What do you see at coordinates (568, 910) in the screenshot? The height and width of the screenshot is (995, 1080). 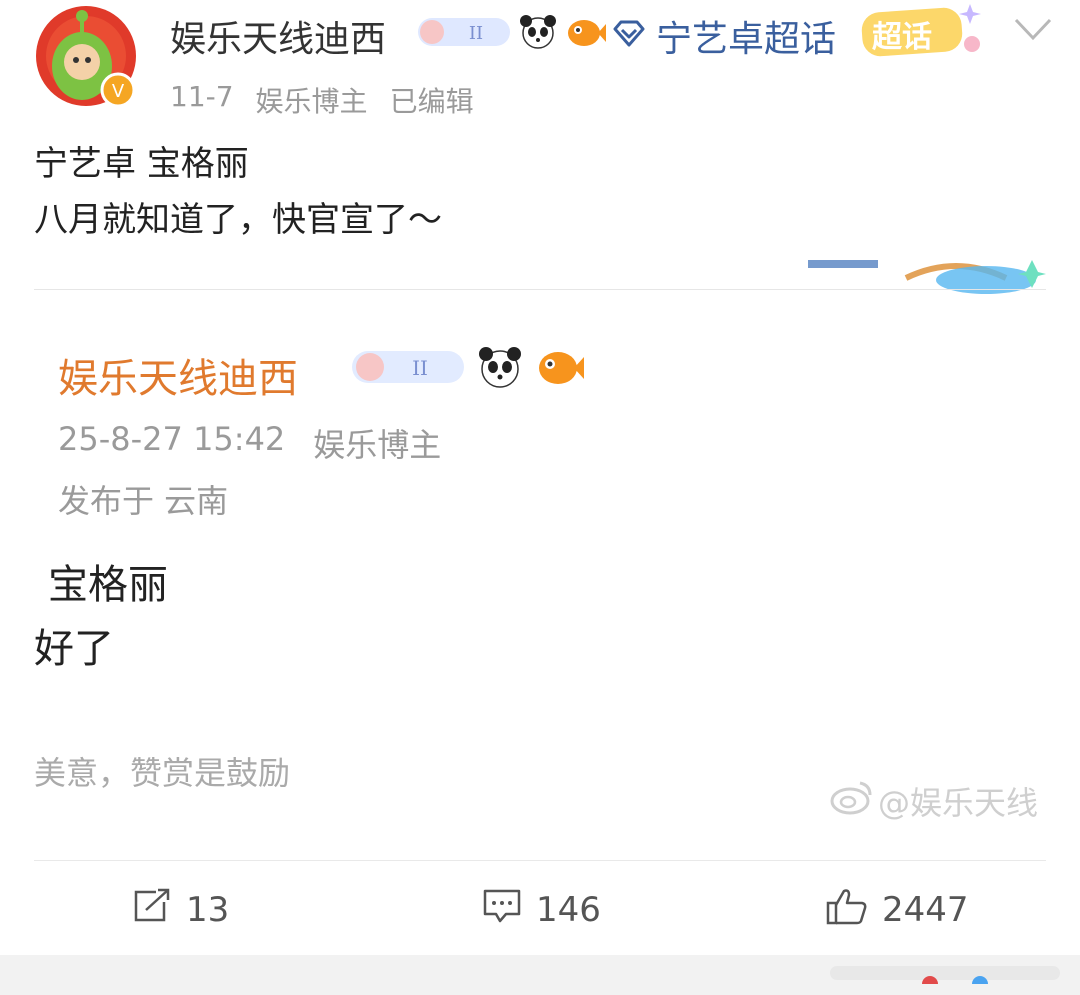 I see `comment-count: 146` at bounding box center [568, 910].